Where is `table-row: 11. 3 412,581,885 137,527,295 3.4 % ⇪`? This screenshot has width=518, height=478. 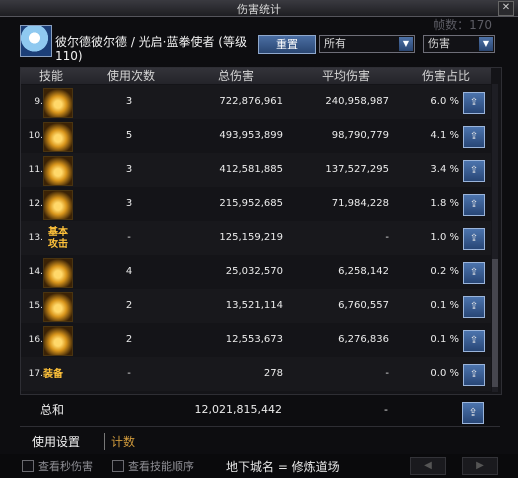 table-row: 11. 3 412,581,885 137,527,295 3.4 % ⇪ is located at coordinates (256, 170).